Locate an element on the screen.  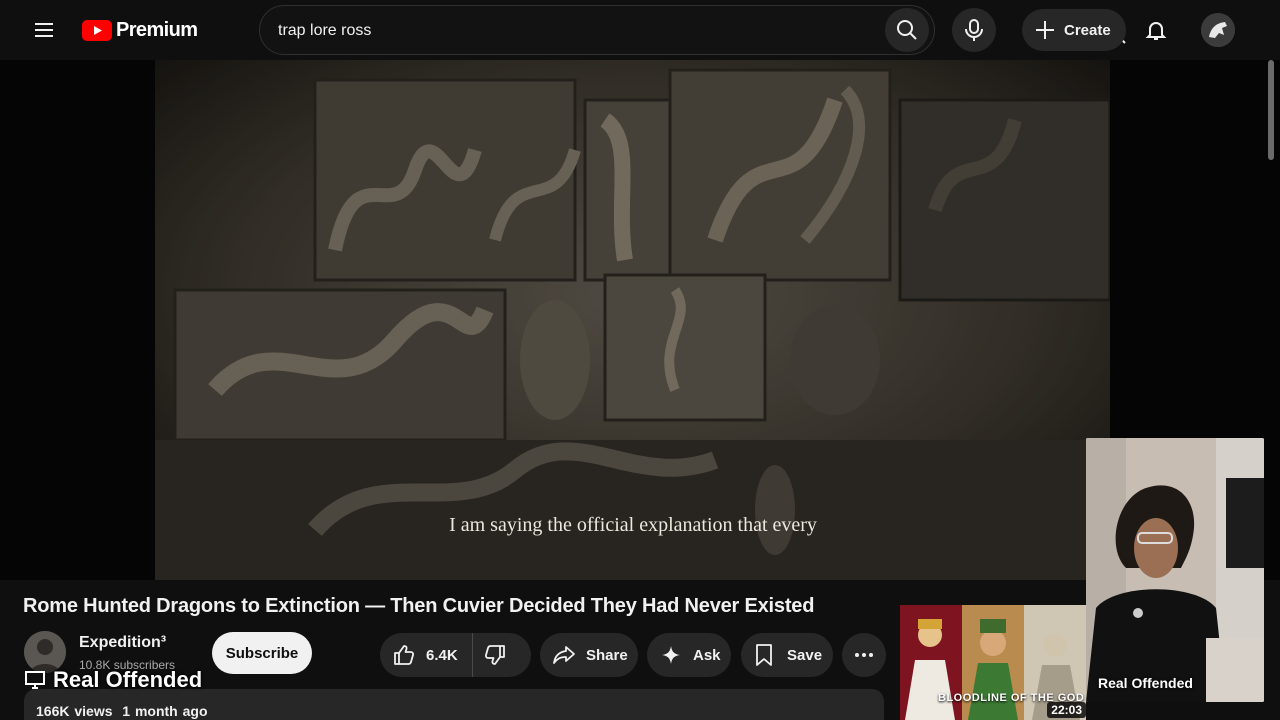
webcam-overlay: Real Offended is located at coordinates (1175, 570).